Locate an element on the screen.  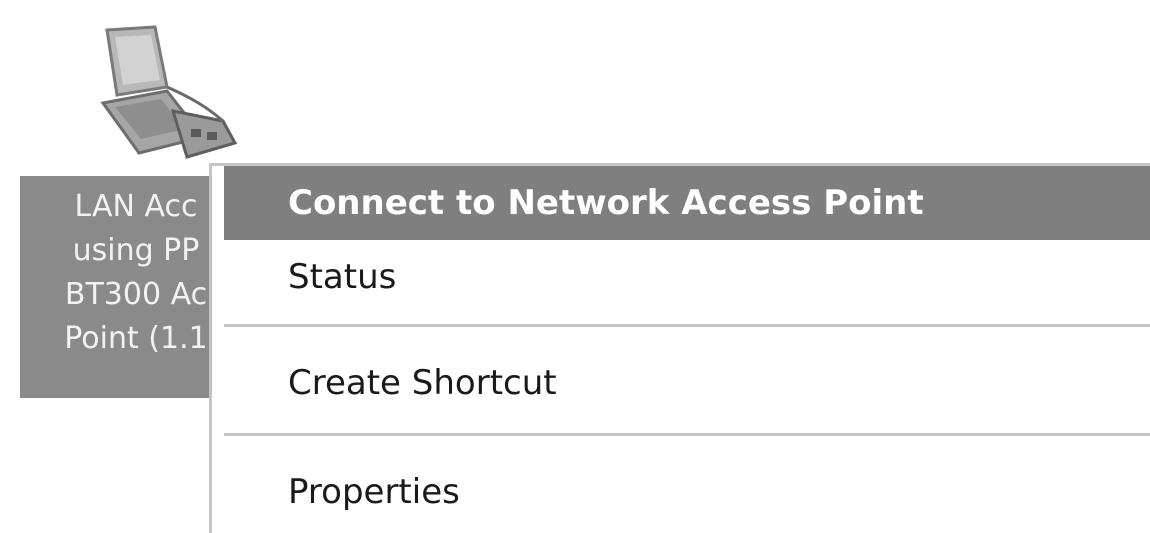
network-computer-icon is located at coordinates (170, 92).